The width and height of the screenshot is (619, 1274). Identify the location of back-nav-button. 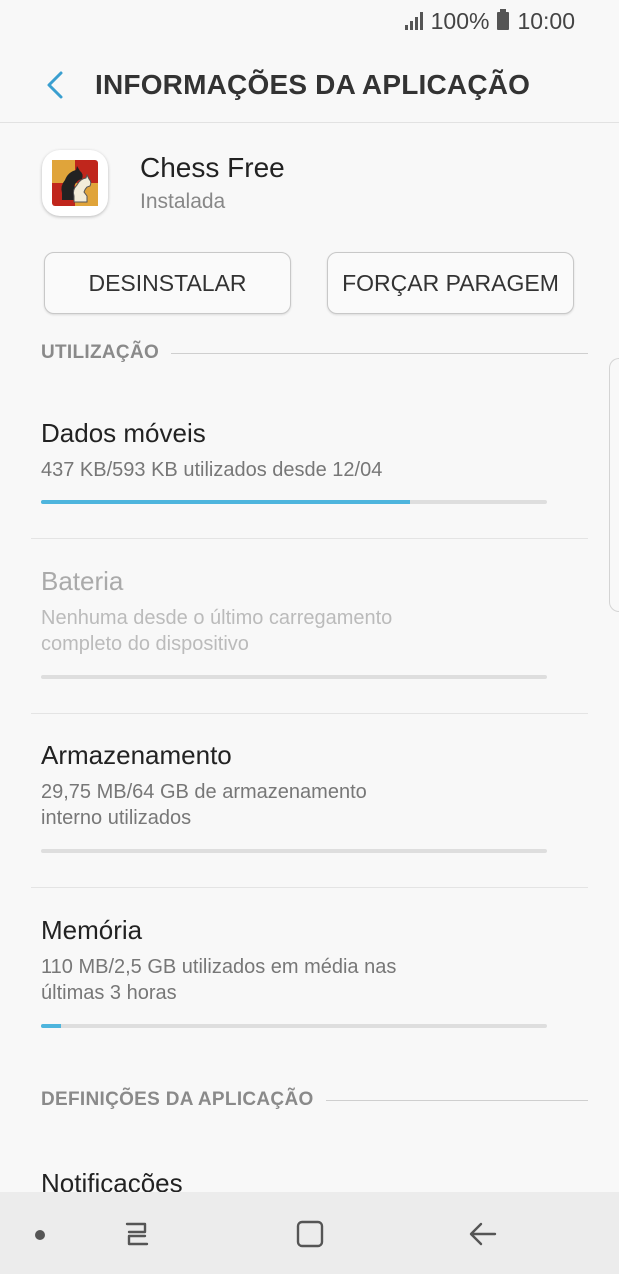
(483, 1234).